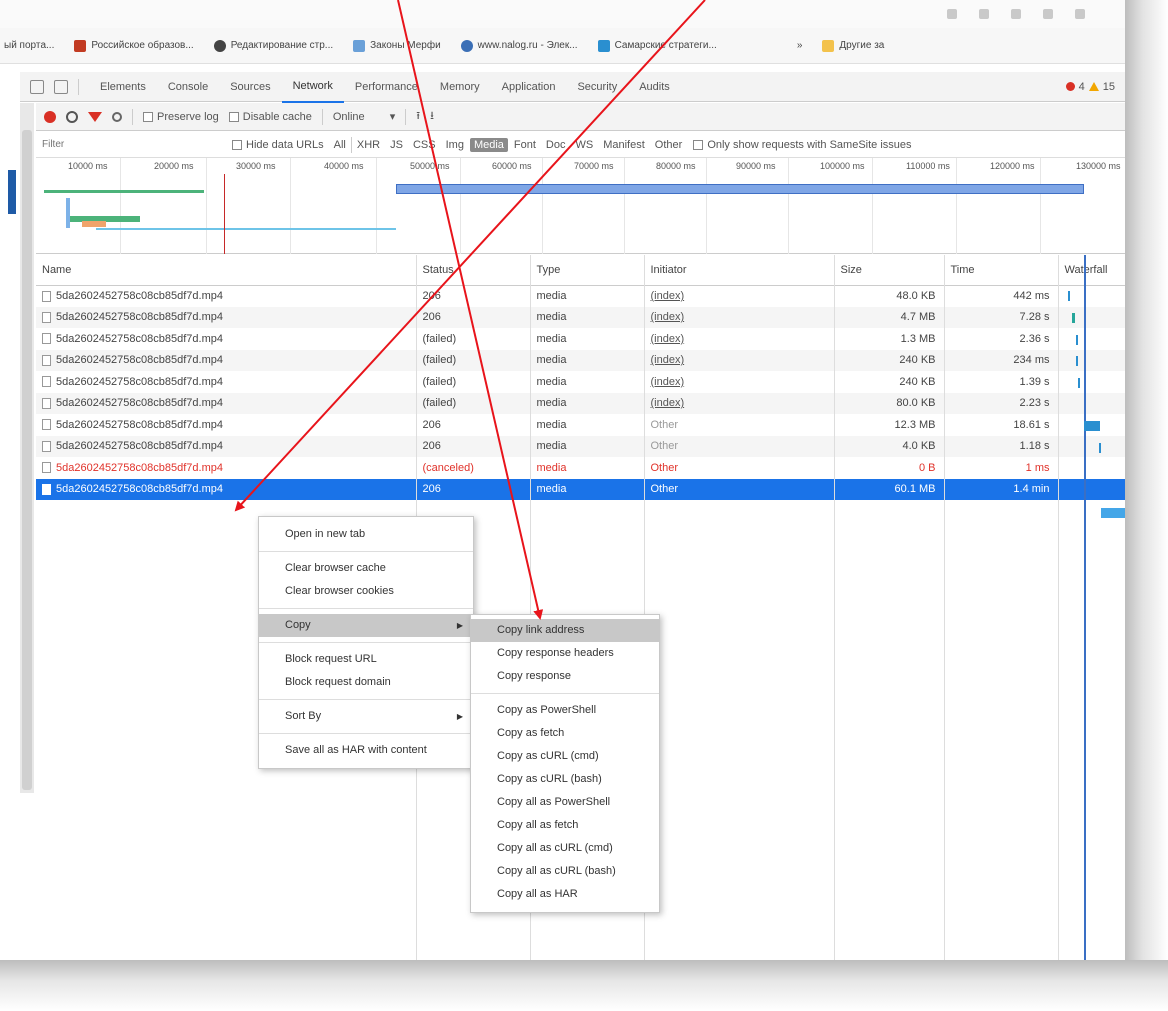 This screenshot has height=1011, width=1168. I want to click on hide-data-urls-label: Hide data URLs, so click(285, 144).